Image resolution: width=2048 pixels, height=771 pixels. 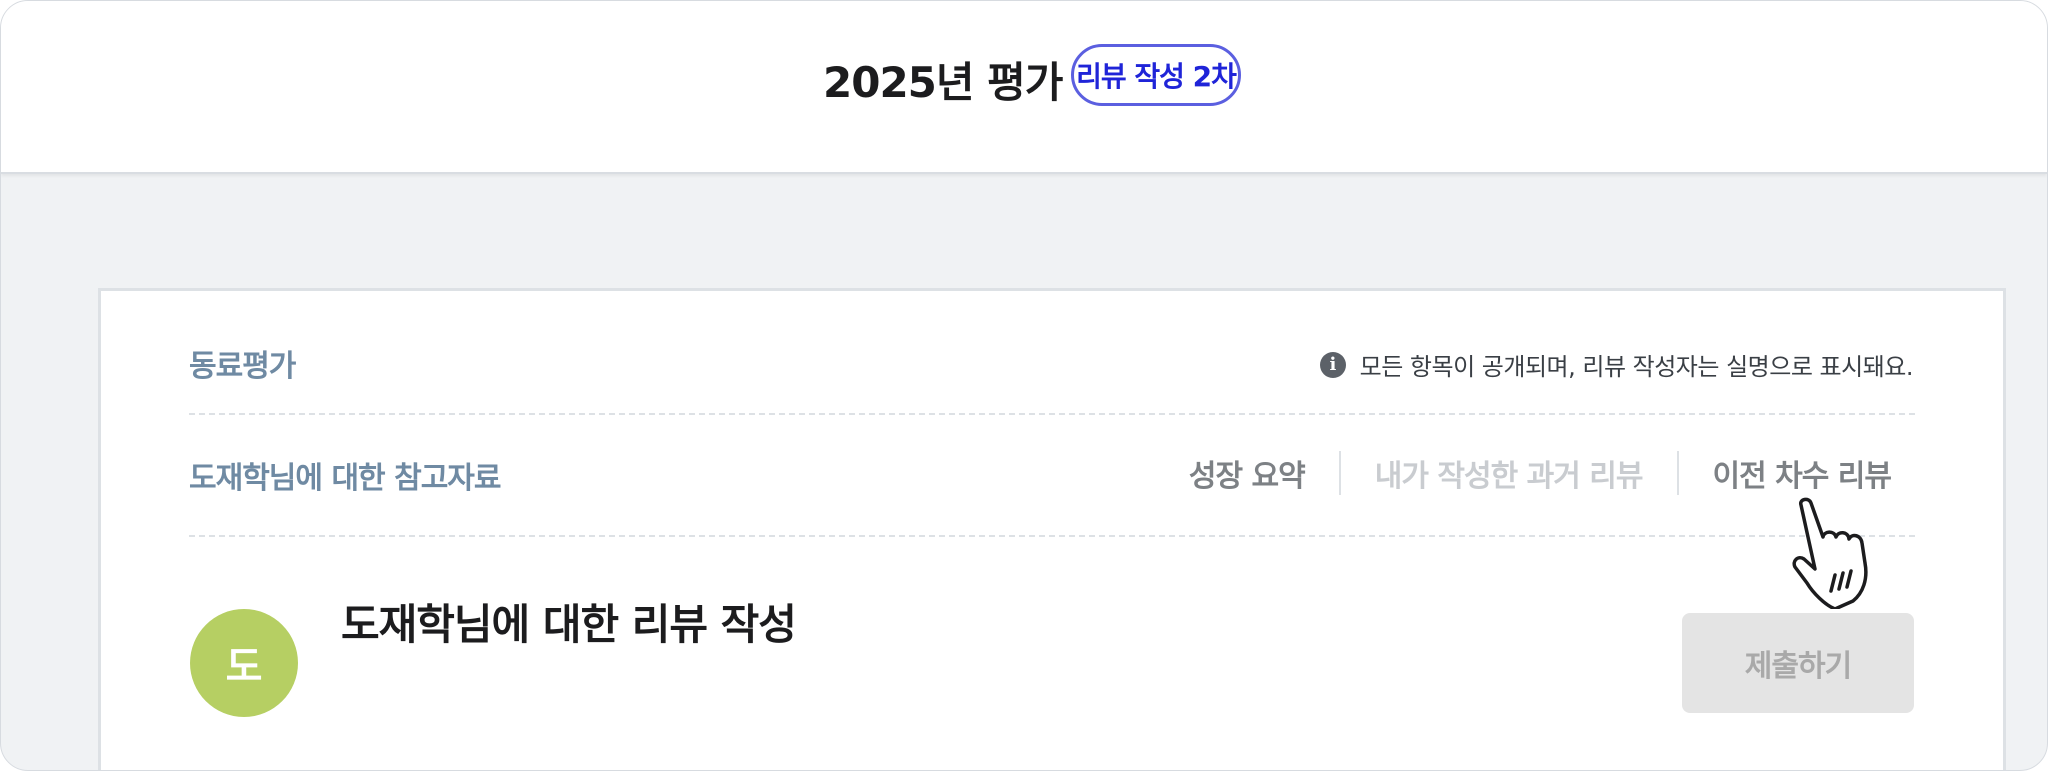 What do you see at coordinates (1247, 473) in the screenshot?
I see `tab-growth-summary: 성장 요약` at bounding box center [1247, 473].